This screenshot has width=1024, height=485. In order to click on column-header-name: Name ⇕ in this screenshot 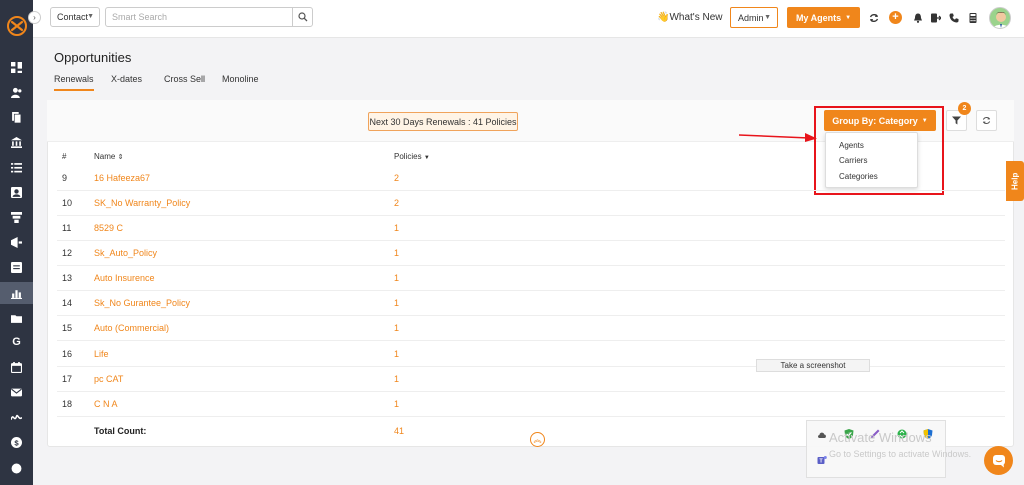, I will do `click(108, 156)`.